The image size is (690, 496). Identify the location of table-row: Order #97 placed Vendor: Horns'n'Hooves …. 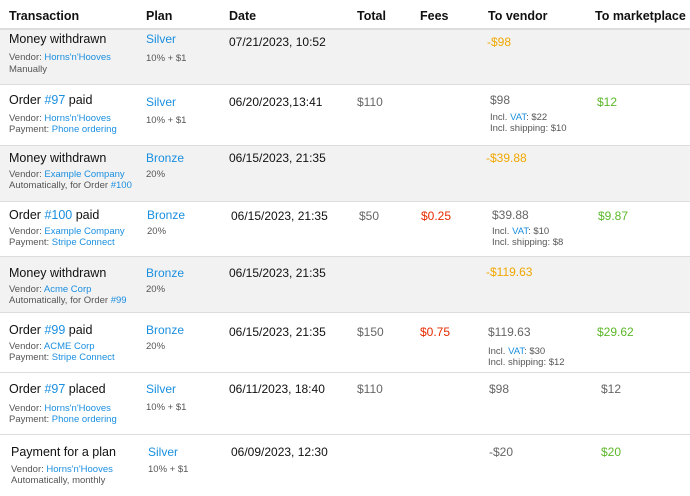
(345, 404).